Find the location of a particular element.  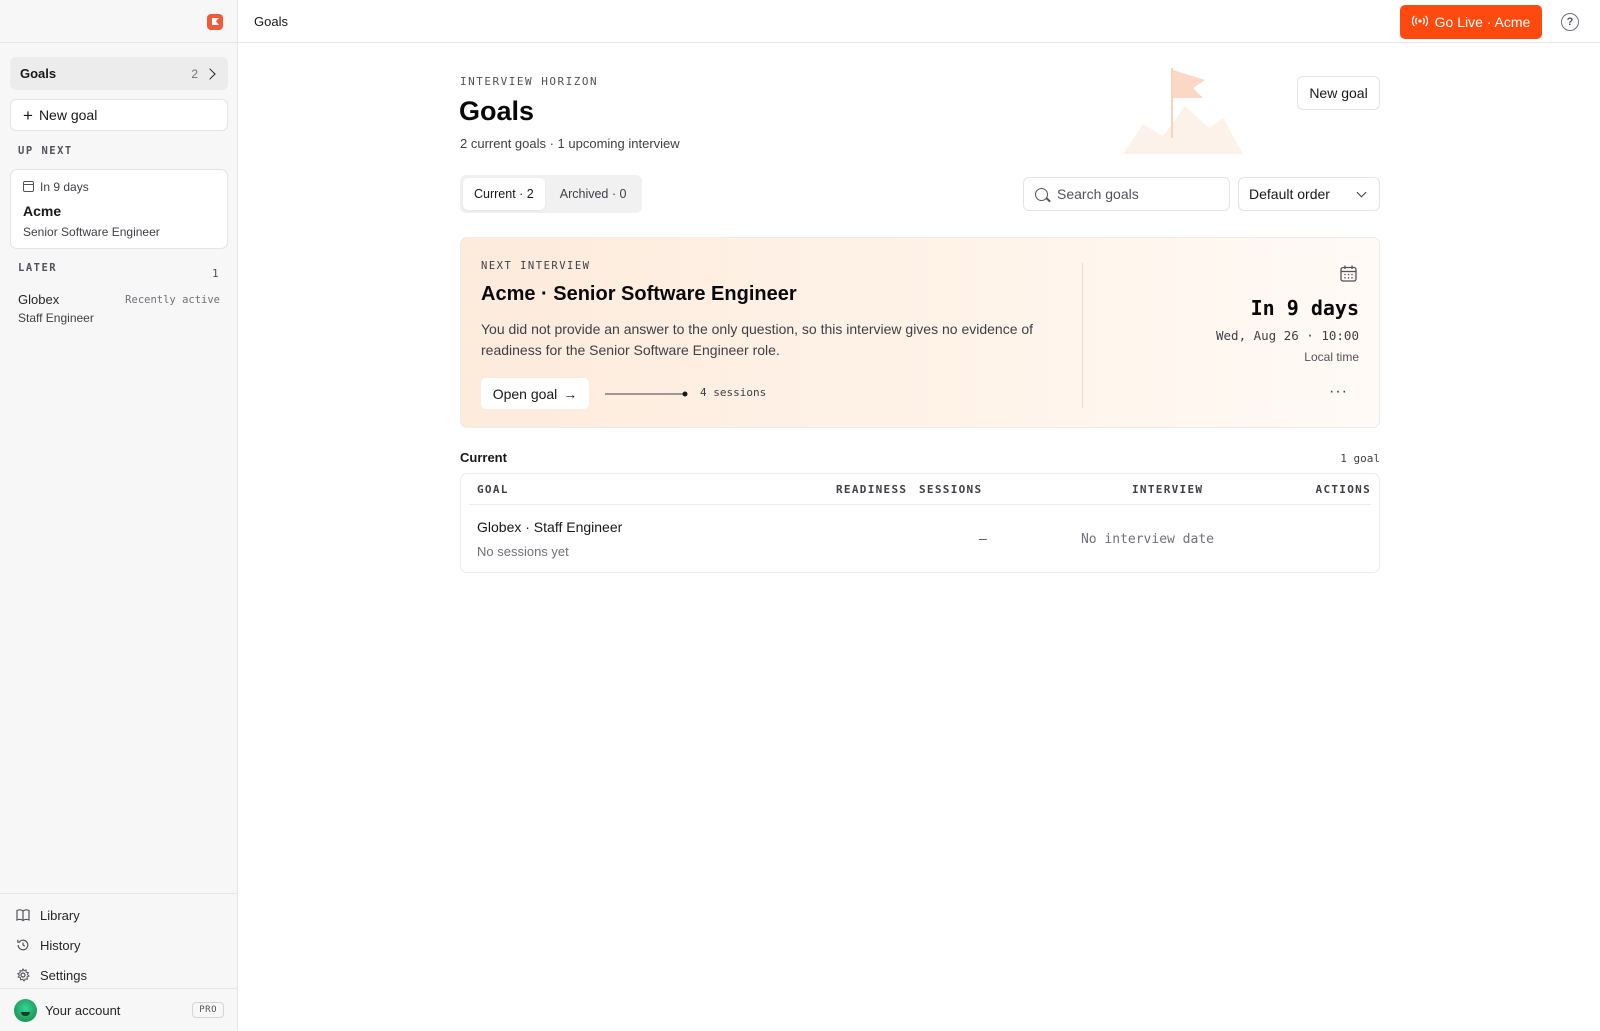

later-item: Globex Recently active Staff Engineer is located at coordinates (119, 308).